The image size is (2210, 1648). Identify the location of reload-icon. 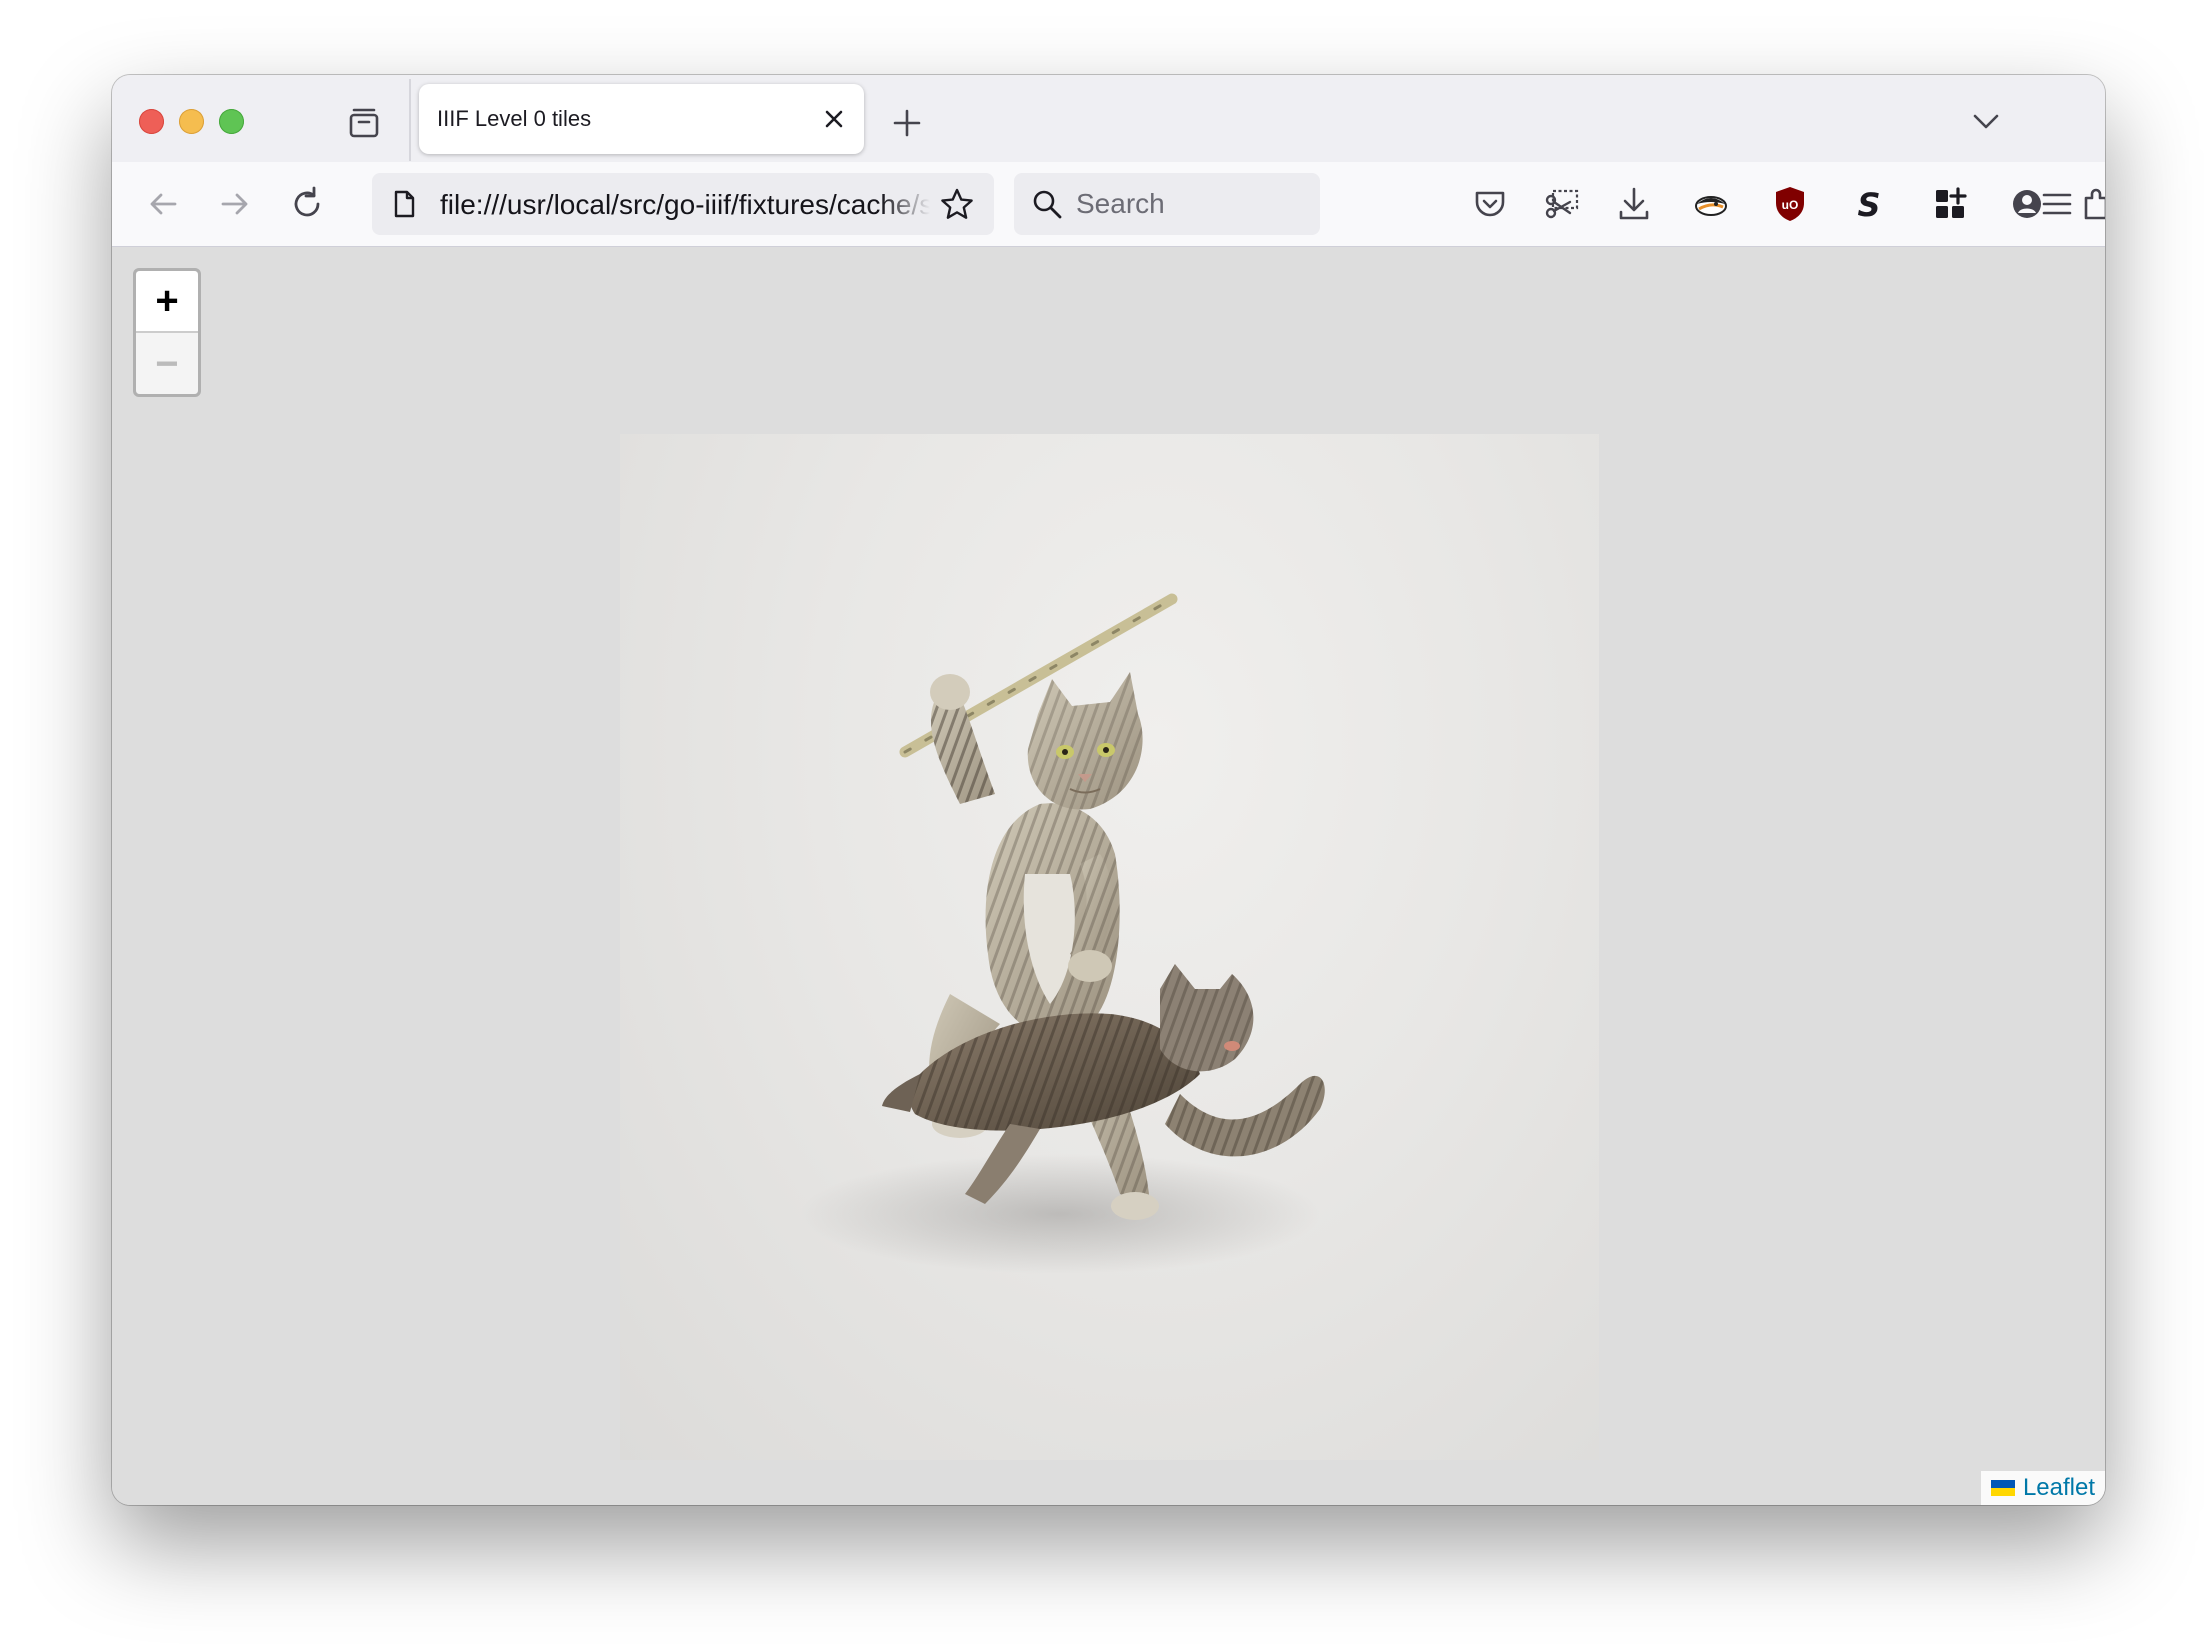
(307, 204).